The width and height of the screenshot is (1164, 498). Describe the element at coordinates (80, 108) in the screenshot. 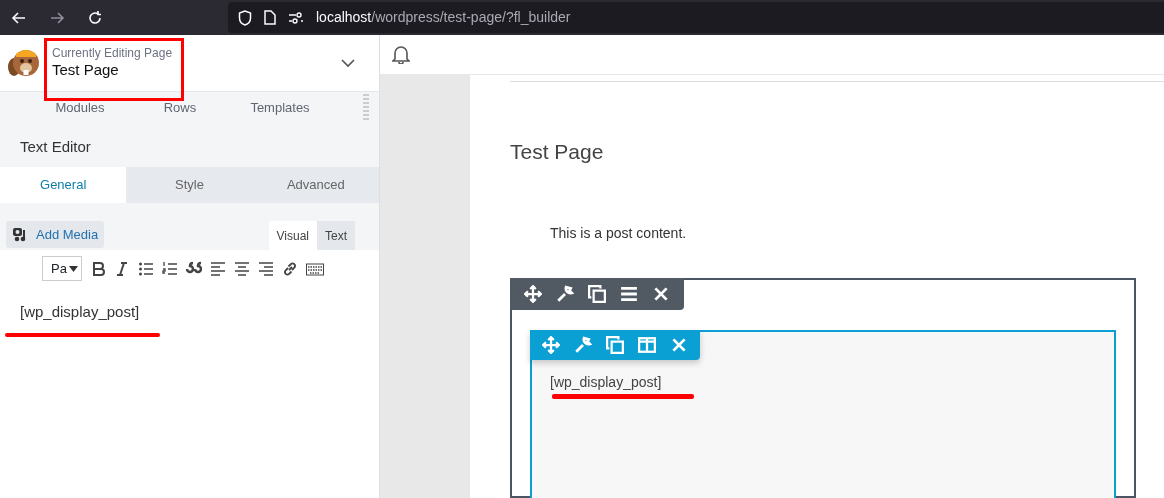

I see `panel-tab: Modules` at that location.